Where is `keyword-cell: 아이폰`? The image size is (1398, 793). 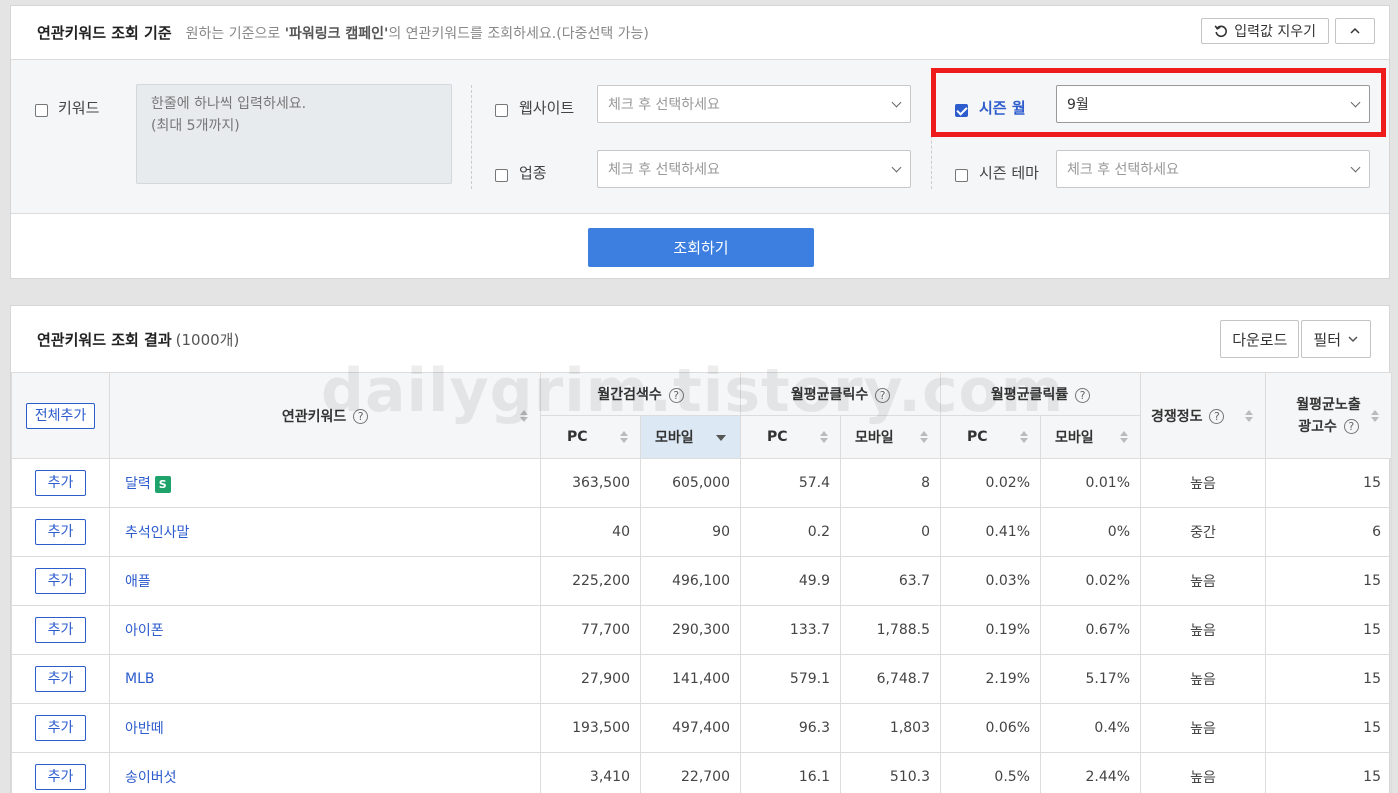 keyword-cell: 아이폰 is located at coordinates (325, 630).